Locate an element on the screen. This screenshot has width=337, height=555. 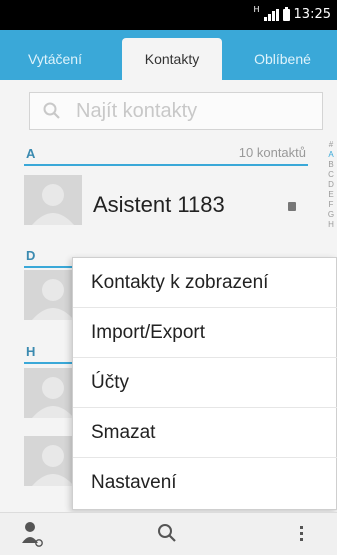
bottom-action-bar is located at coordinates (168, 533).